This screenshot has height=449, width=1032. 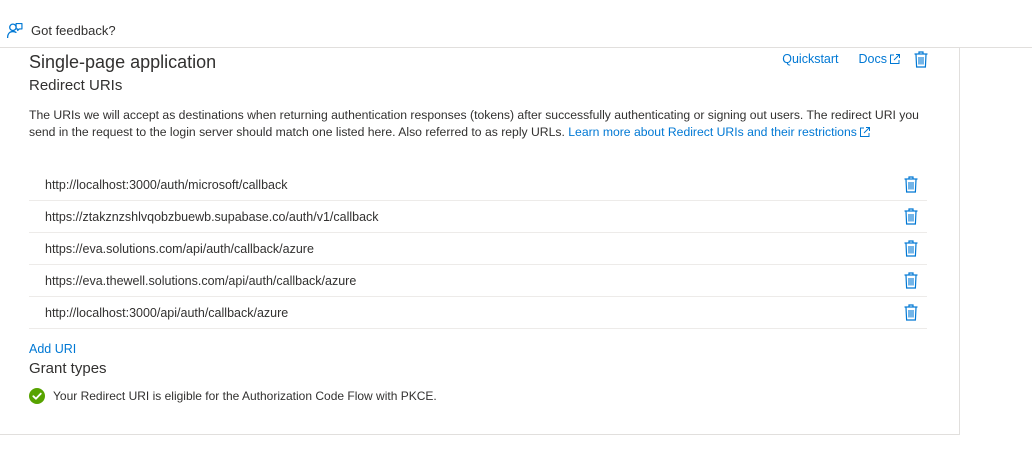 I want to click on docs-link: Docs, so click(x=880, y=59).